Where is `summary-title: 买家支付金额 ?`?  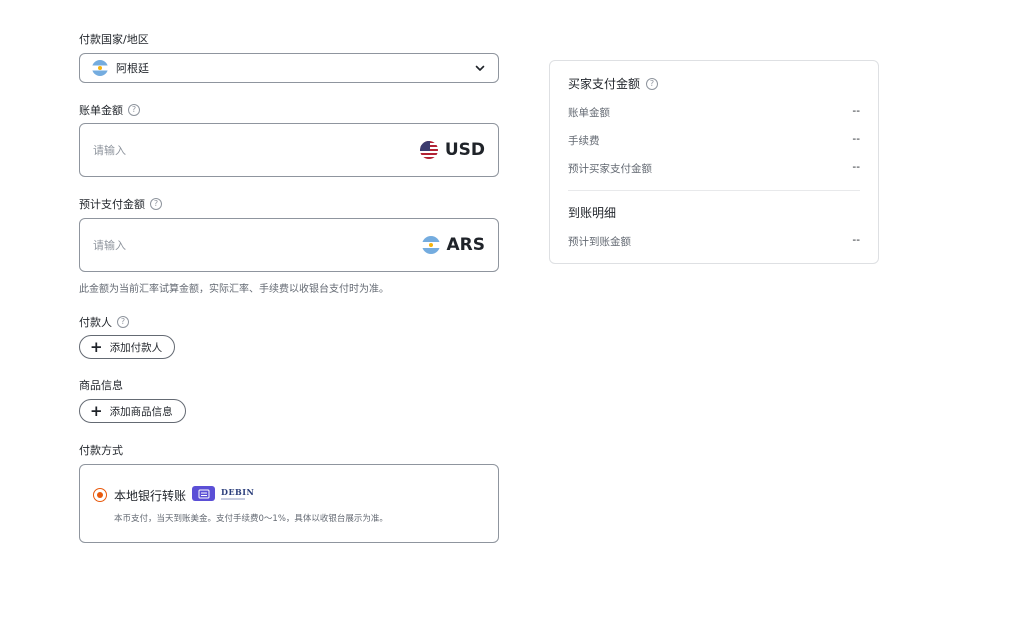 summary-title: 买家支付金额 ? is located at coordinates (613, 83).